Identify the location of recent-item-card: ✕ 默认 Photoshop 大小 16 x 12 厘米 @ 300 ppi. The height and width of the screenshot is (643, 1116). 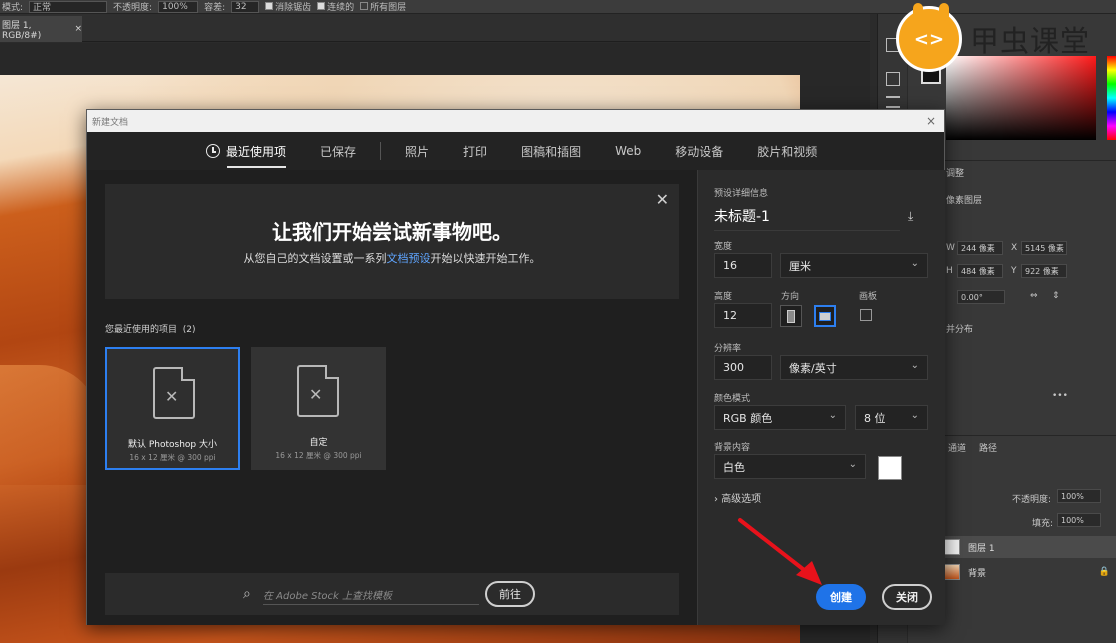
(172, 408).